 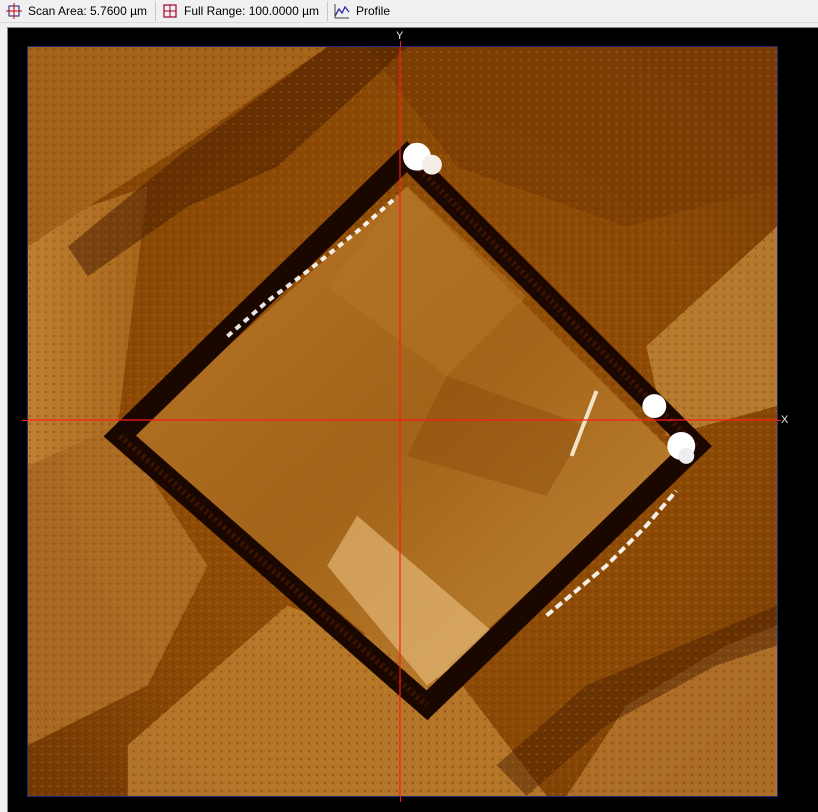 I want to click on crosshair-vertical-ext-bottom, so click(x=400, y=799).